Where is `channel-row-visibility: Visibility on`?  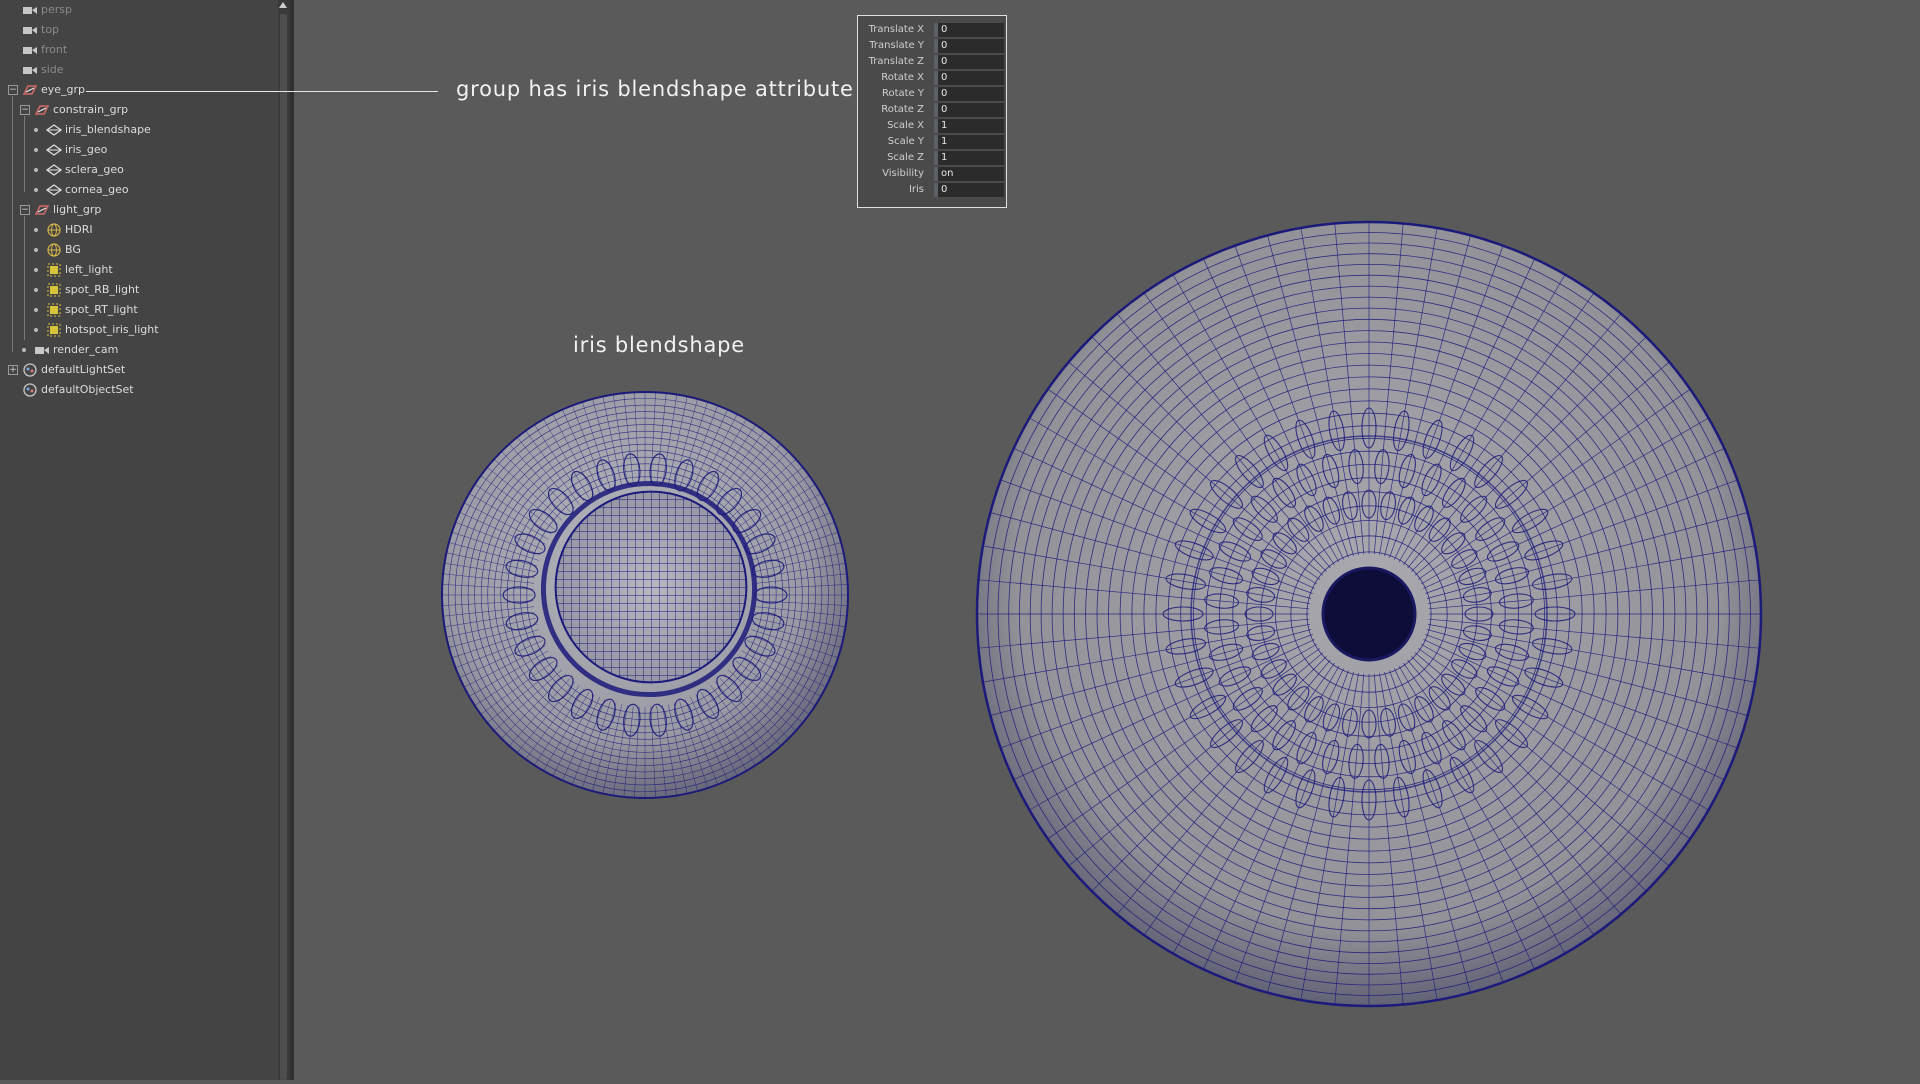
channel-row-visibility: Visibility on is located at coordinates (932, 174).